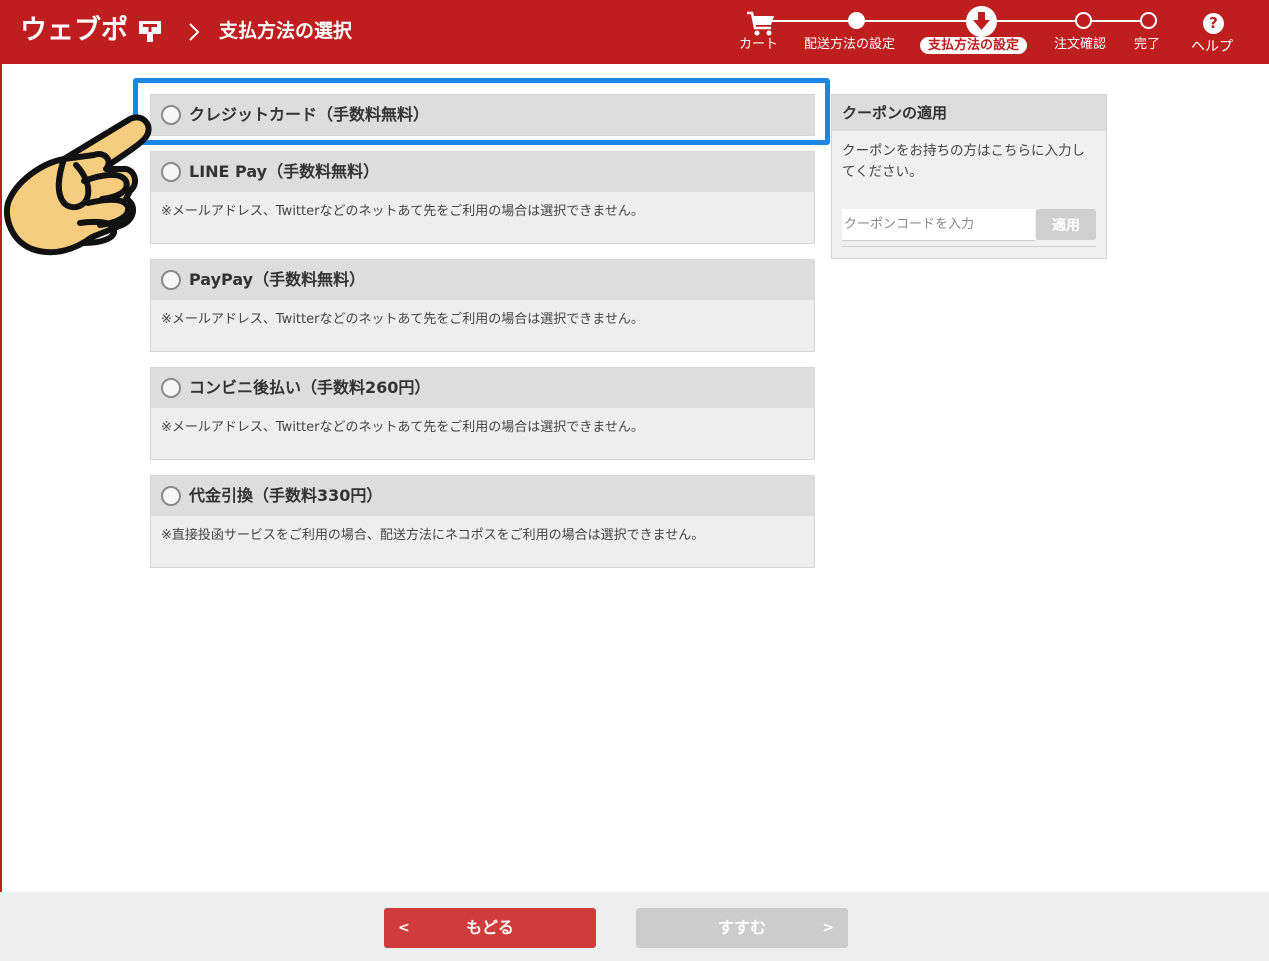 This screenshot has width=1269, height=961. I want to click on next-button-label: すすむ, so click(742, 927).